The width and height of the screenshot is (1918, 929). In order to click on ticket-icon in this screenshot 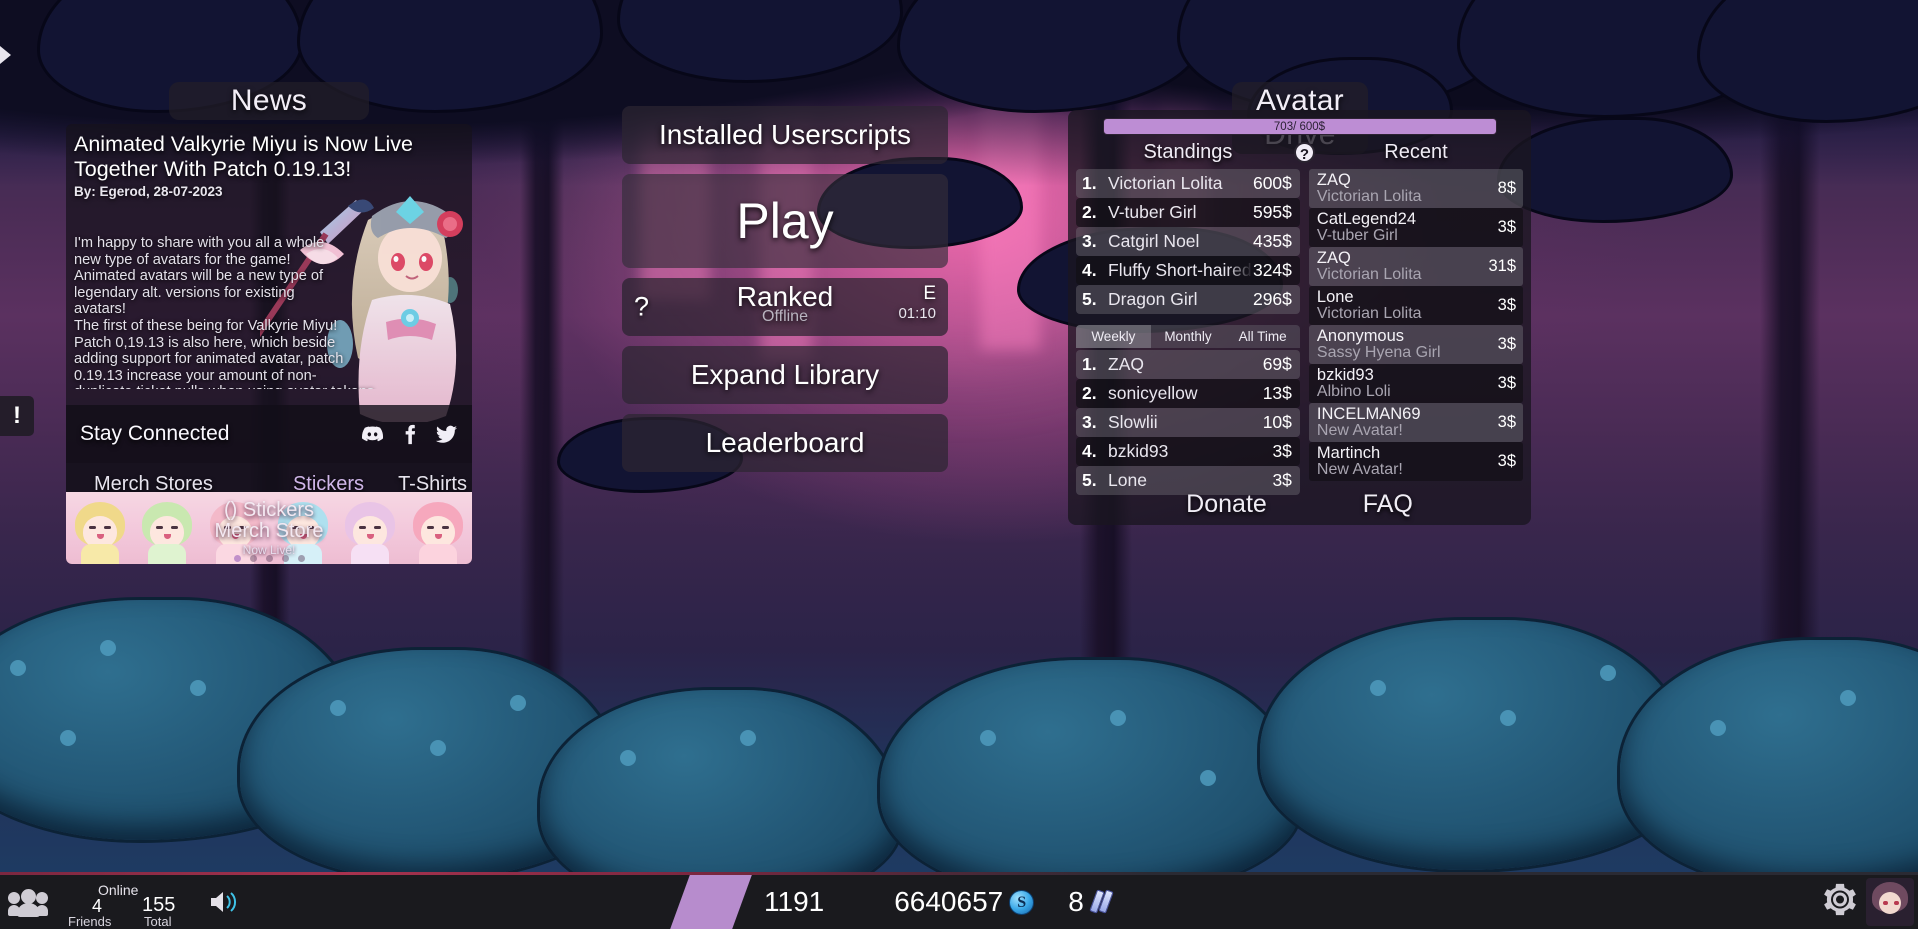, I will do `click(1102, 901)`.